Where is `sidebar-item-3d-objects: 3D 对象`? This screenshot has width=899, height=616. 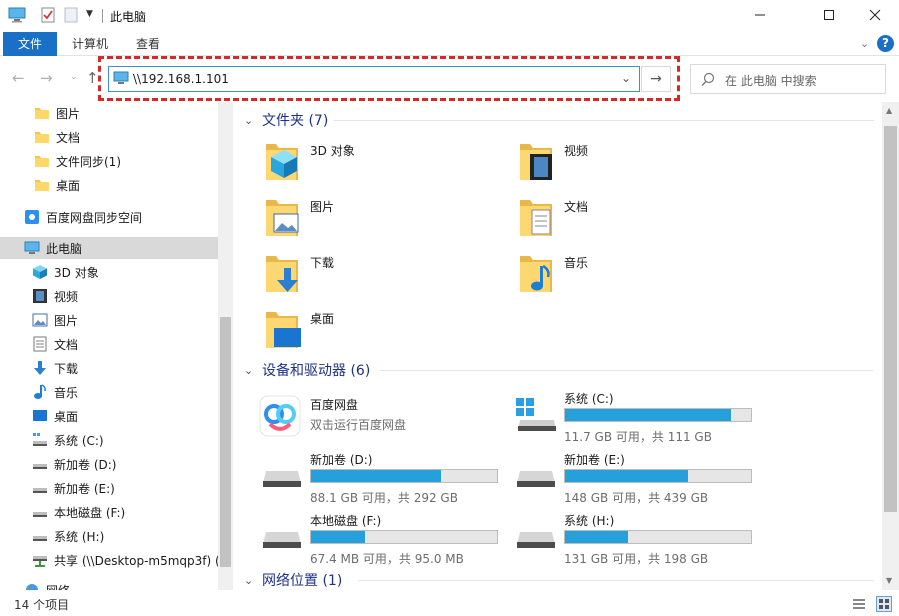
sidebar-item-3d-objects: 3D 对象 is located at coordinates (65, 272).